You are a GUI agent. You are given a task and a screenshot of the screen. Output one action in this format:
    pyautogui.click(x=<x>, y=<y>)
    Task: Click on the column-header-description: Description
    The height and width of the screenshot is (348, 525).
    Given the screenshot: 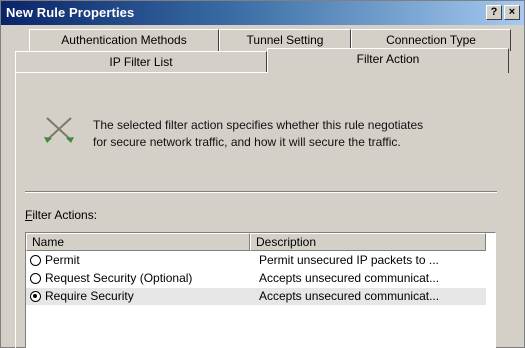 What is the action you would take?
    pyautogui.click(x=368, y=242)
    